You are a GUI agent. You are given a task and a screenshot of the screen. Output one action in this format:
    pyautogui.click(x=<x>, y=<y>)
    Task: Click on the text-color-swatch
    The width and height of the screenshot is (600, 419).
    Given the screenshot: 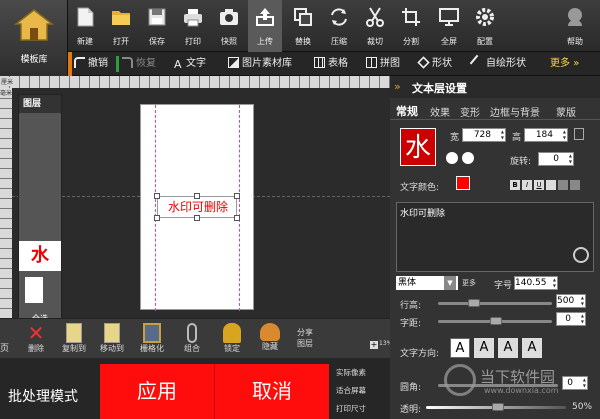 What is the action you would take?
    pyautogui.click(x=463, y=183)
    